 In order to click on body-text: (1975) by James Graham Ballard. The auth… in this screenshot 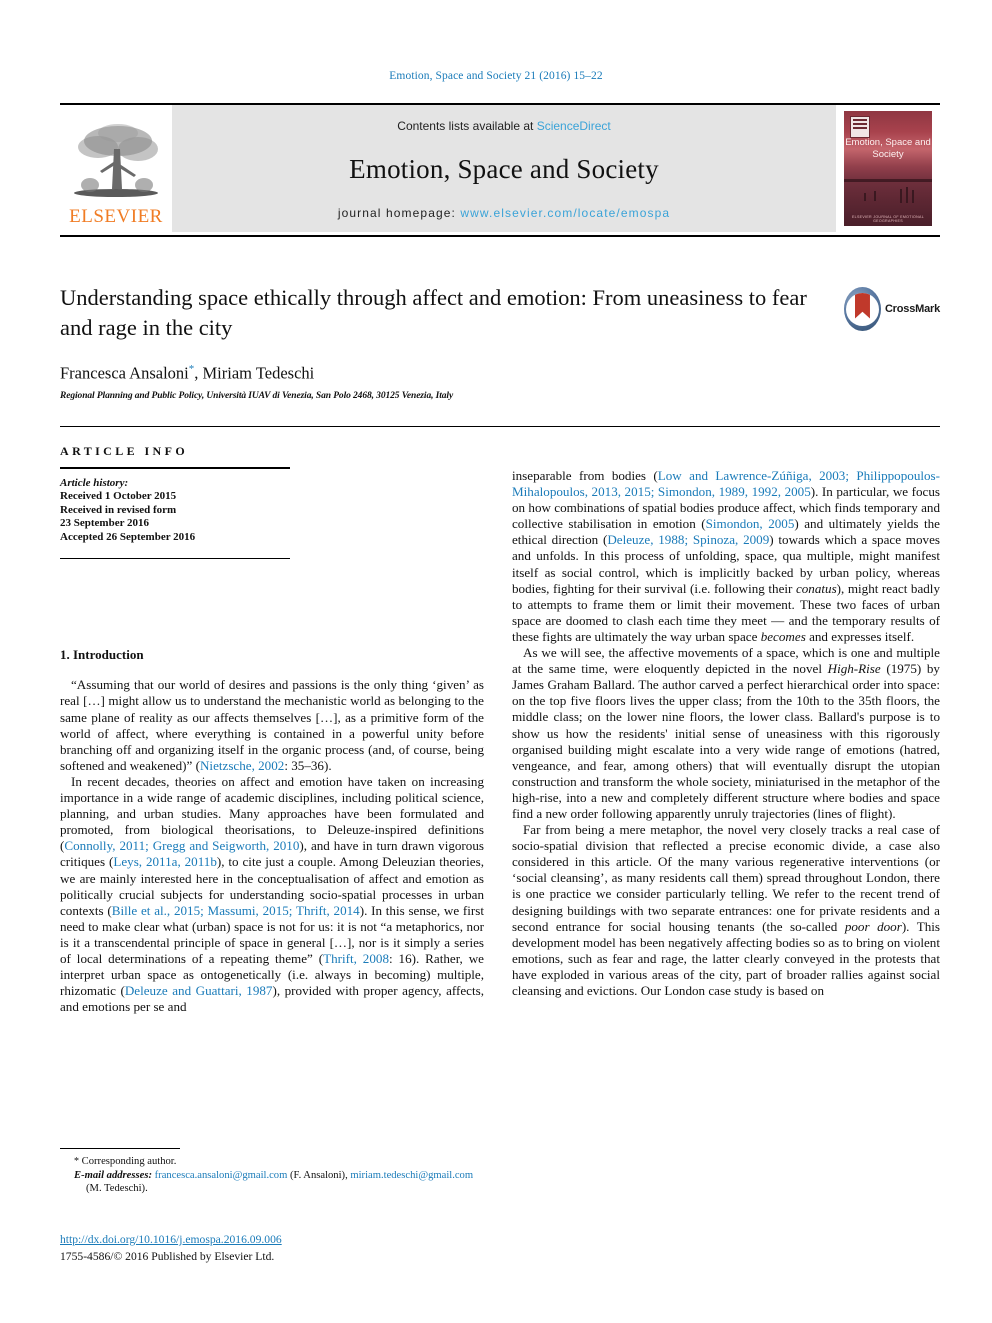, I will do `click(726, 741)`.